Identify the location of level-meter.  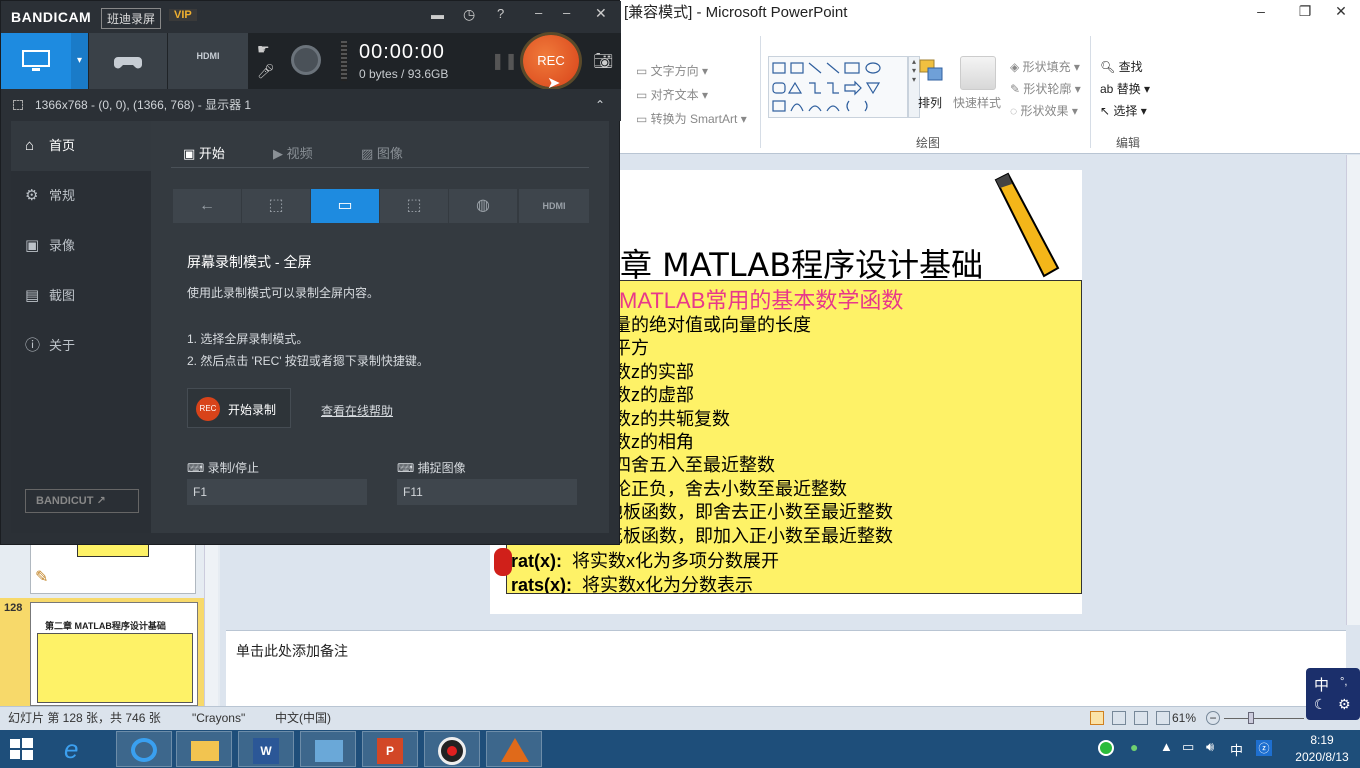
(344, 61).